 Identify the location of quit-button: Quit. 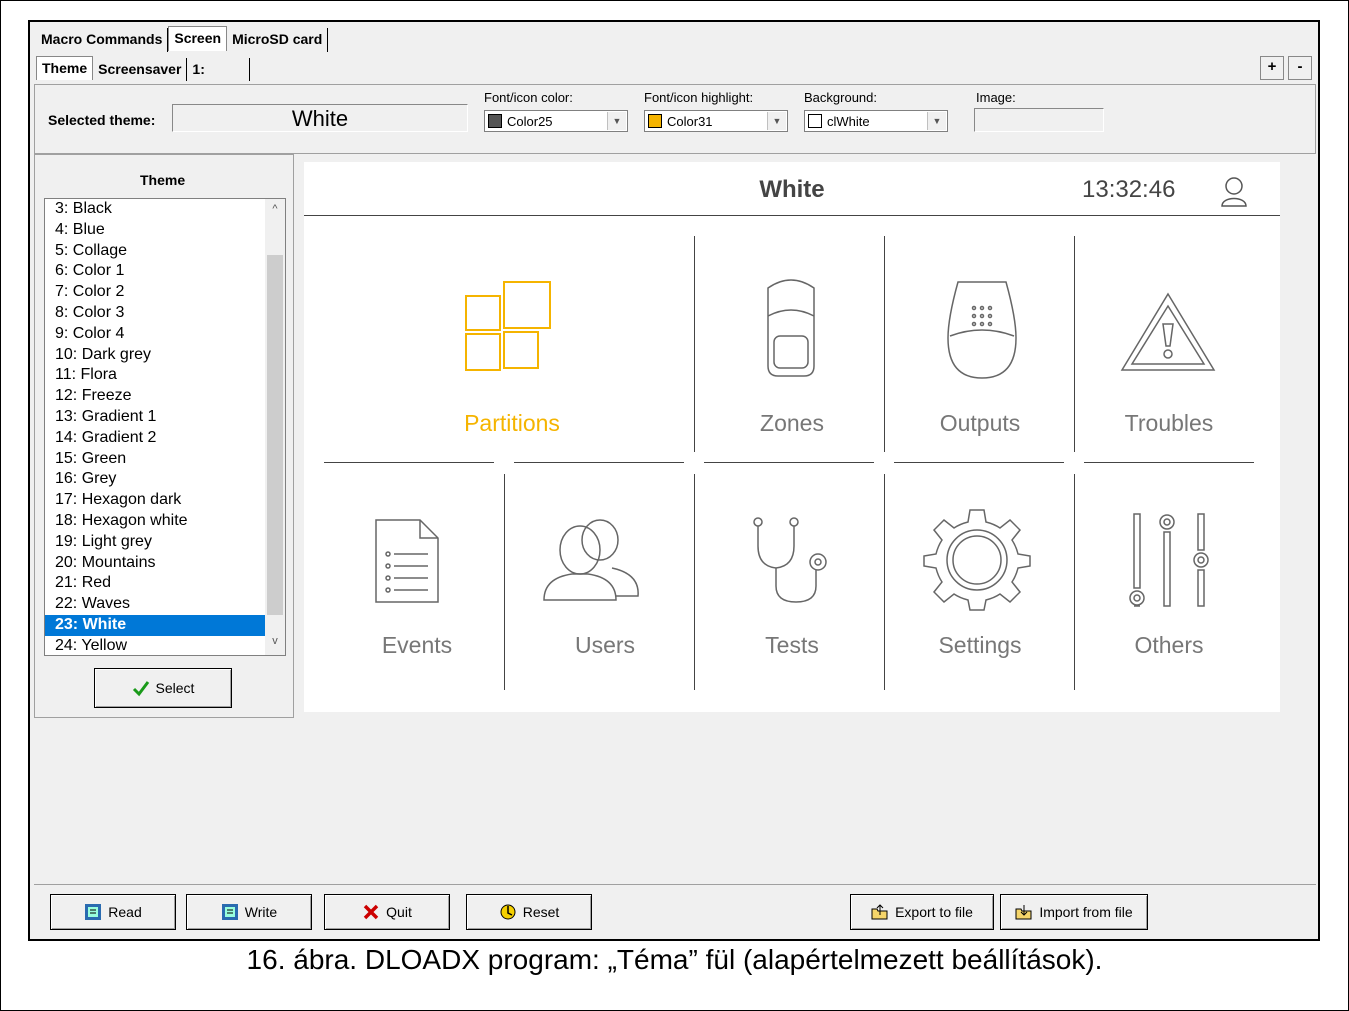
(387, 912).